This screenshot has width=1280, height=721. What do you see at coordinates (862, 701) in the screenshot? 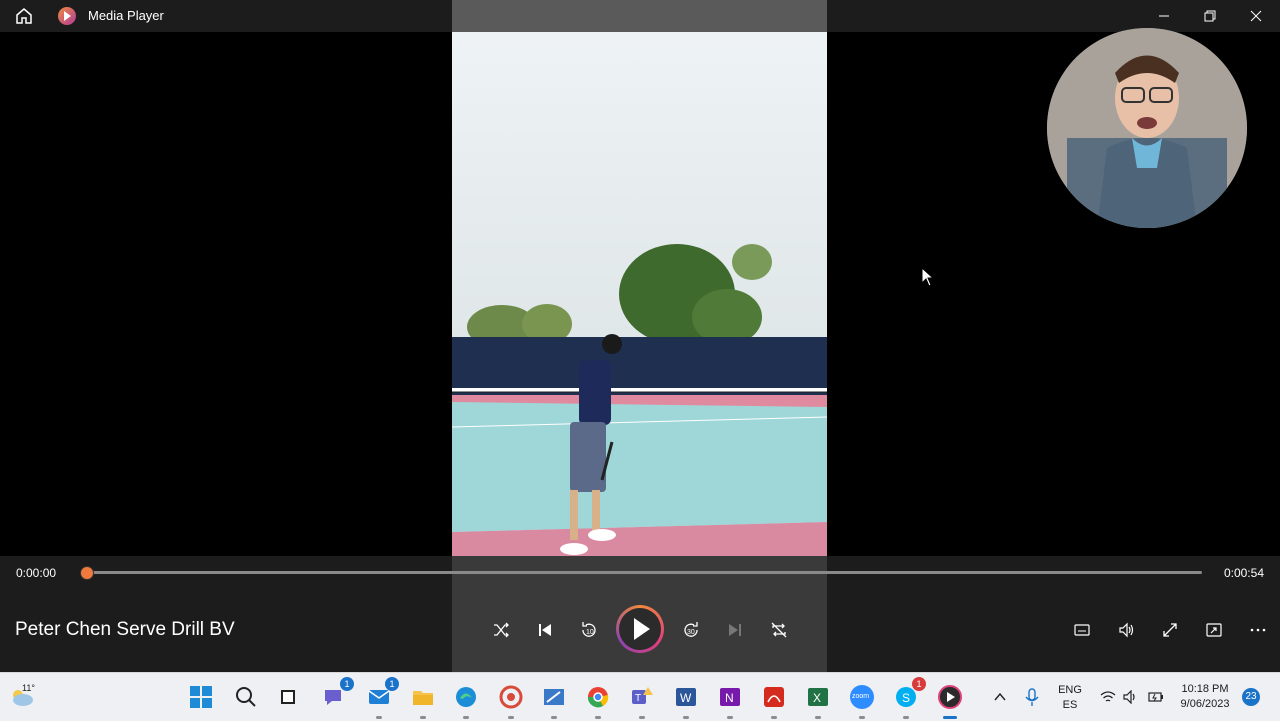
I see `zoom-icon: zoom` at bounding box center [862, 701].